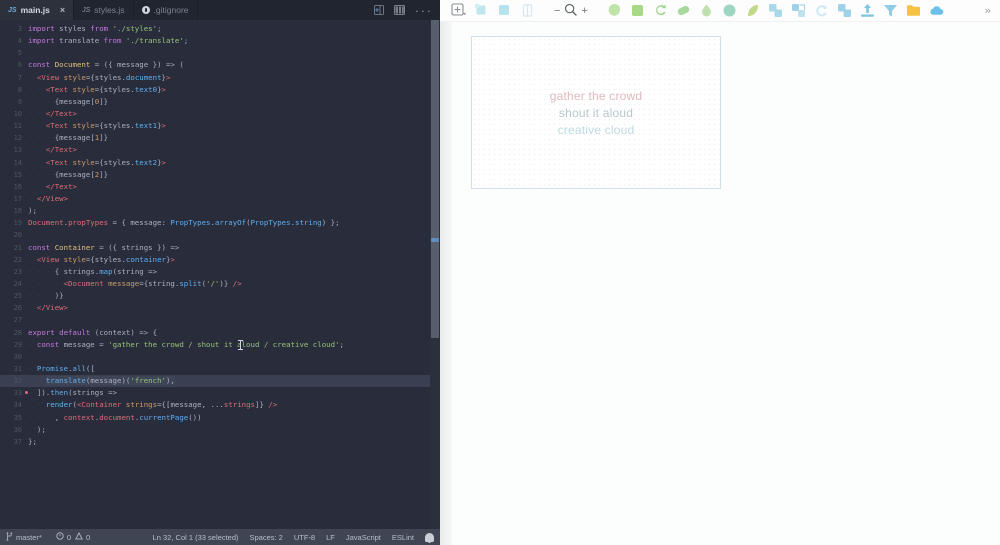 This screenshot has width=1000, height=545. I want to click on code-line: 9 · · · {message[0]}, so click(220, 102).